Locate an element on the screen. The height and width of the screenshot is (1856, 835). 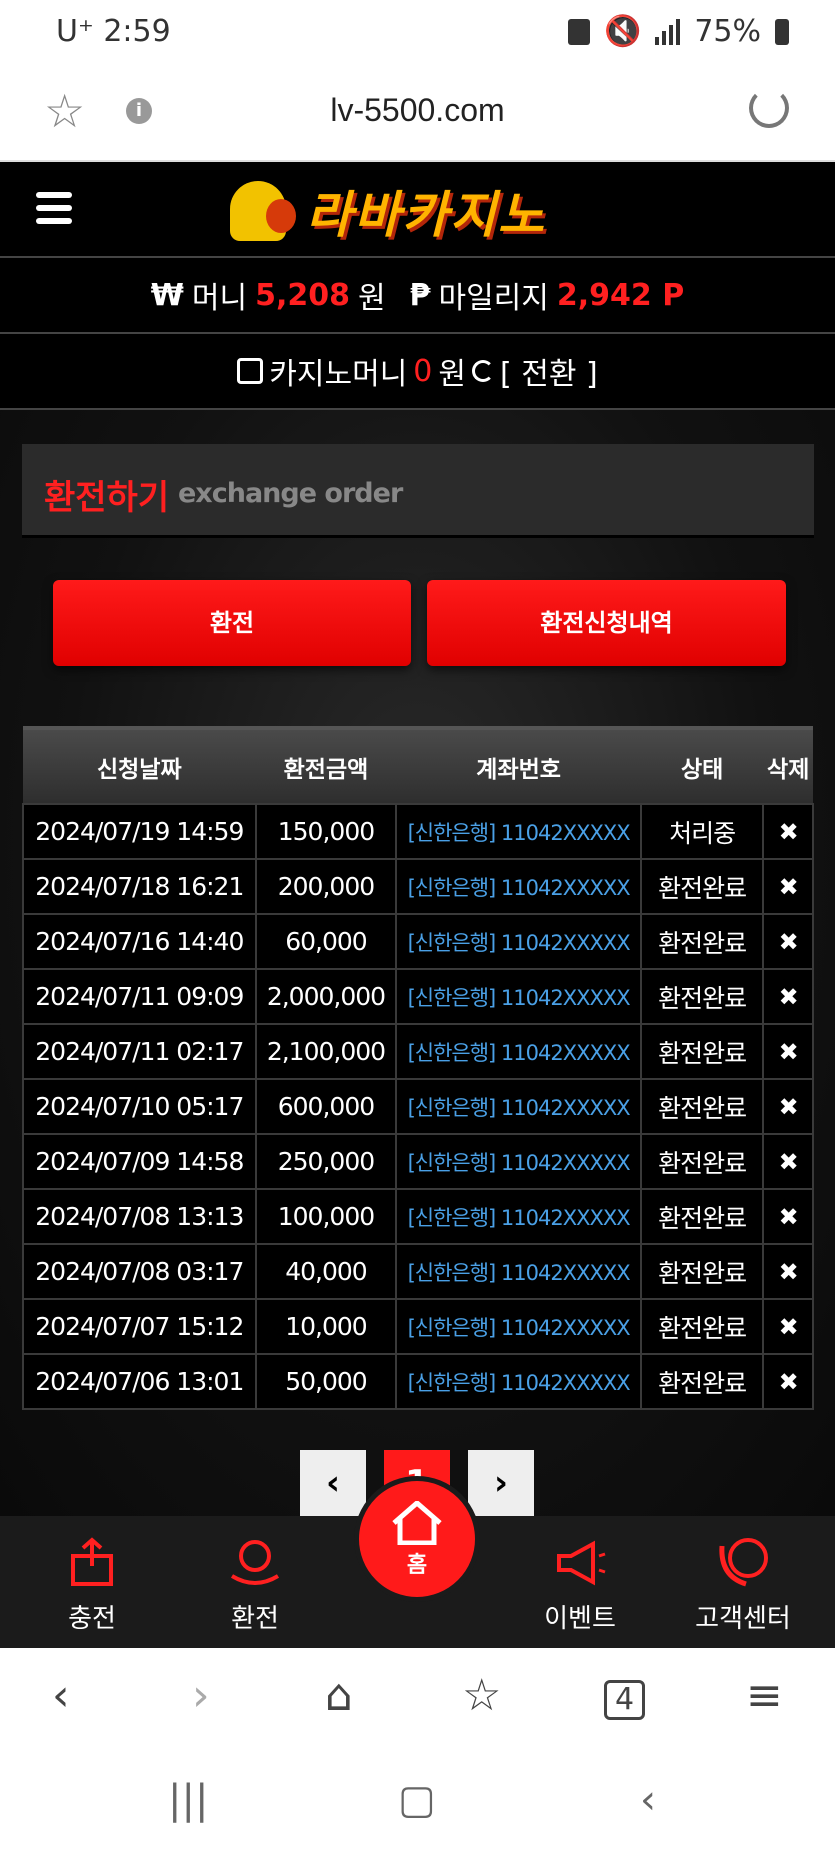
battery-percent: 75% is located at coordinates (727, 31).